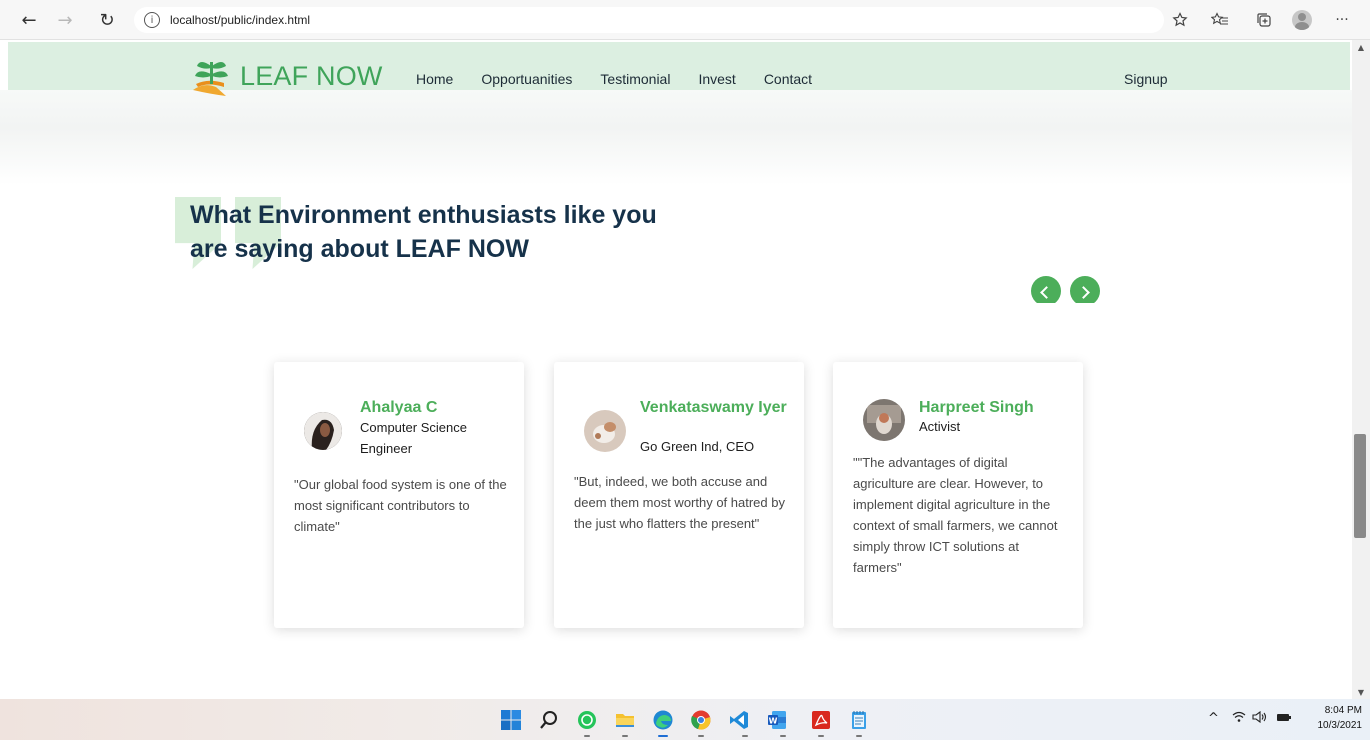  What do you see at coordinates (399, 407) in the screenshot?
I see `testimonial-name: Ahalyaa C` at bounding box center [399, 407].